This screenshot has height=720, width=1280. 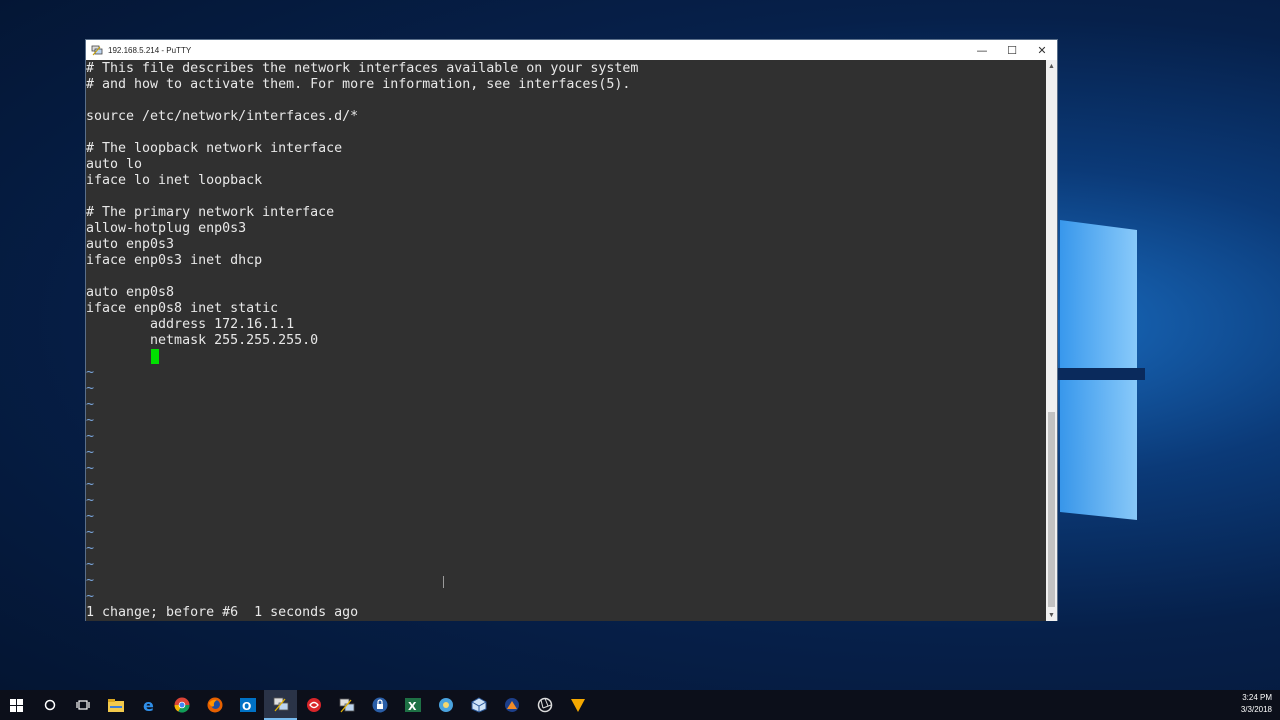 I want to click on taskbar-red-app, so click(x=313, y=705).